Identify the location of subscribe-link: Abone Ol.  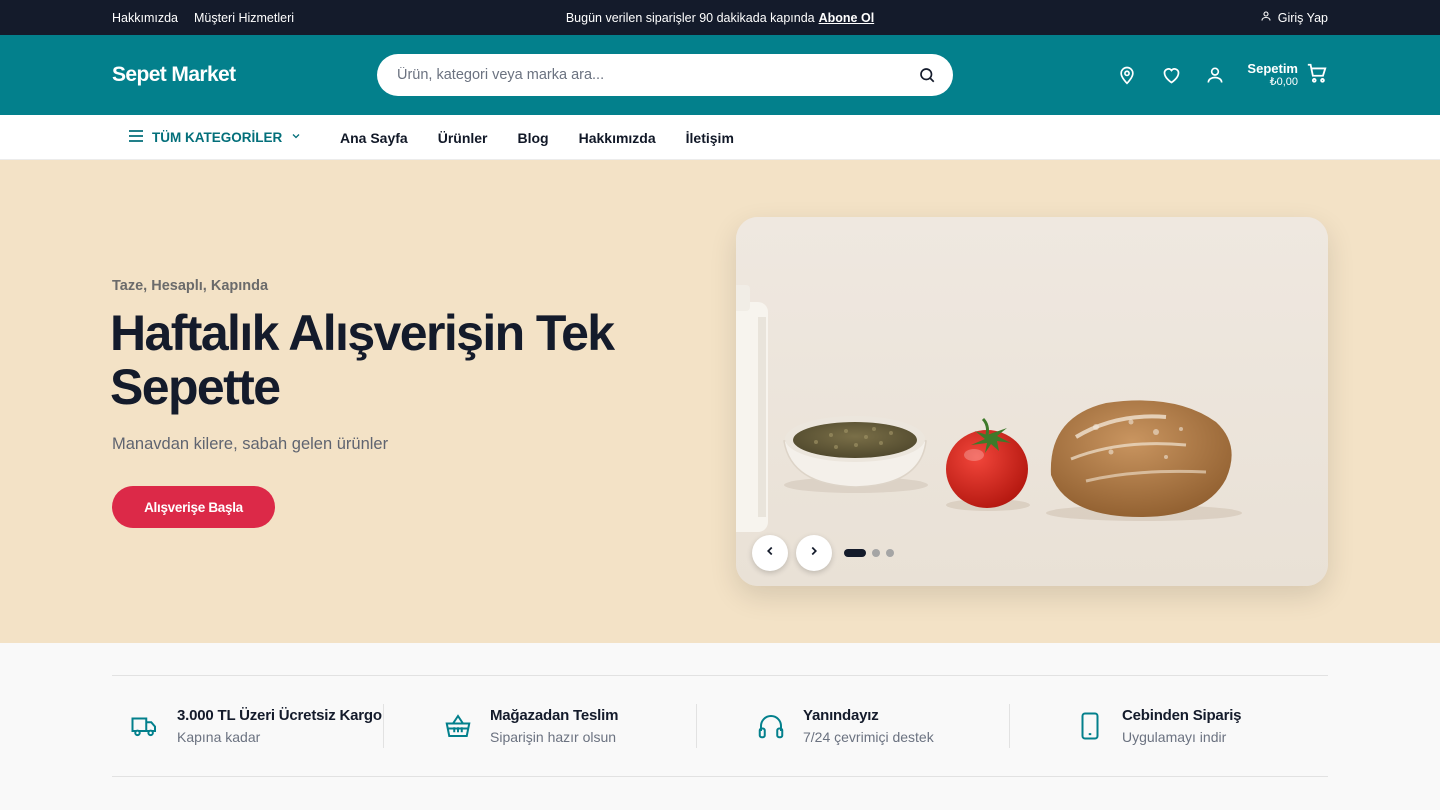
(847, 18).